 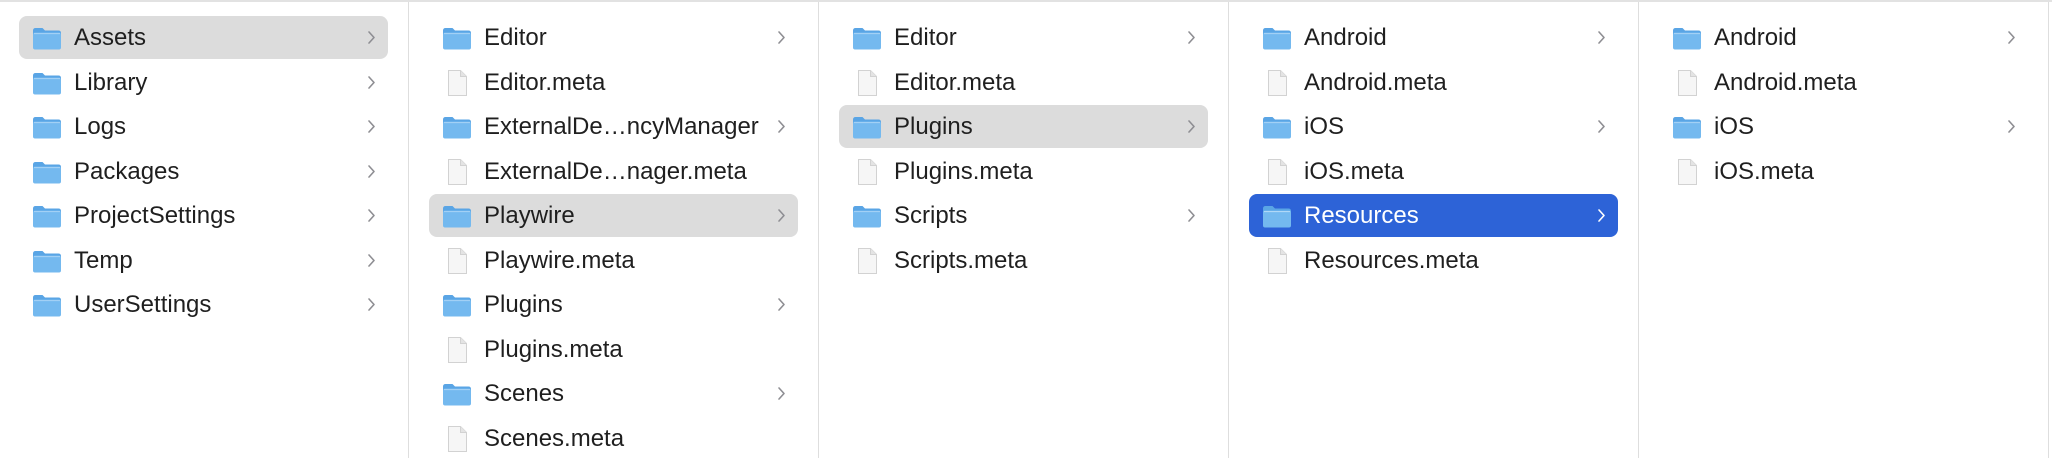 I want to click on file-item-scenes-meta: Scenes.meta, so click(x=613, y=438).